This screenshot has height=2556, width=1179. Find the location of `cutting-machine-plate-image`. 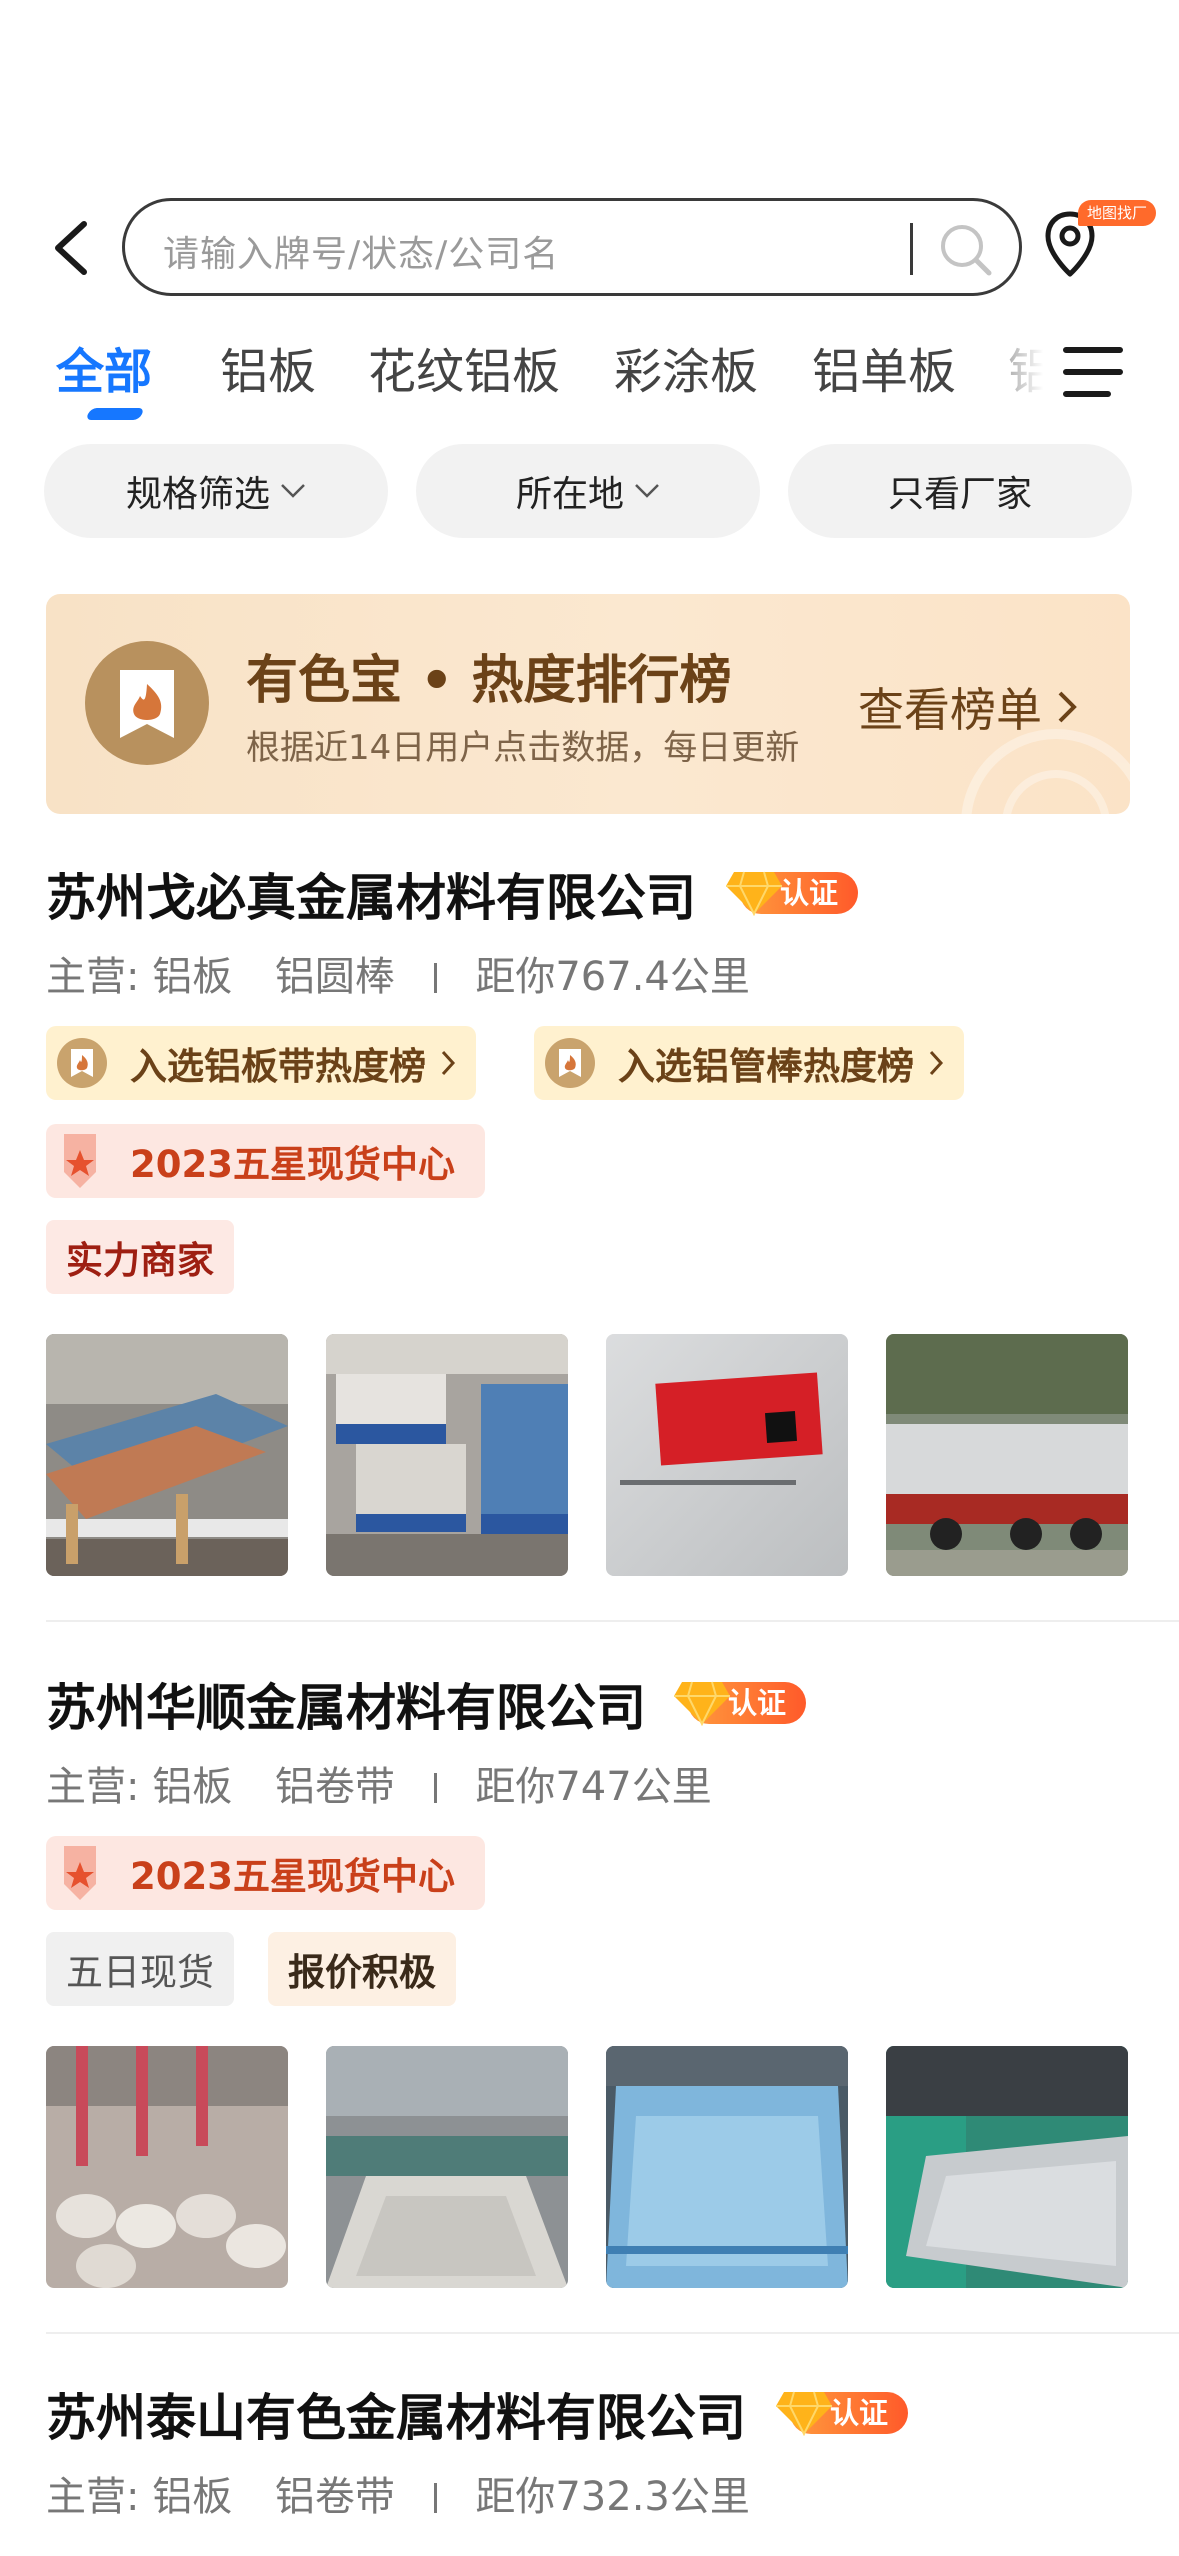

cutting-machine-plate-image is located at coordinates (1007, 2167).